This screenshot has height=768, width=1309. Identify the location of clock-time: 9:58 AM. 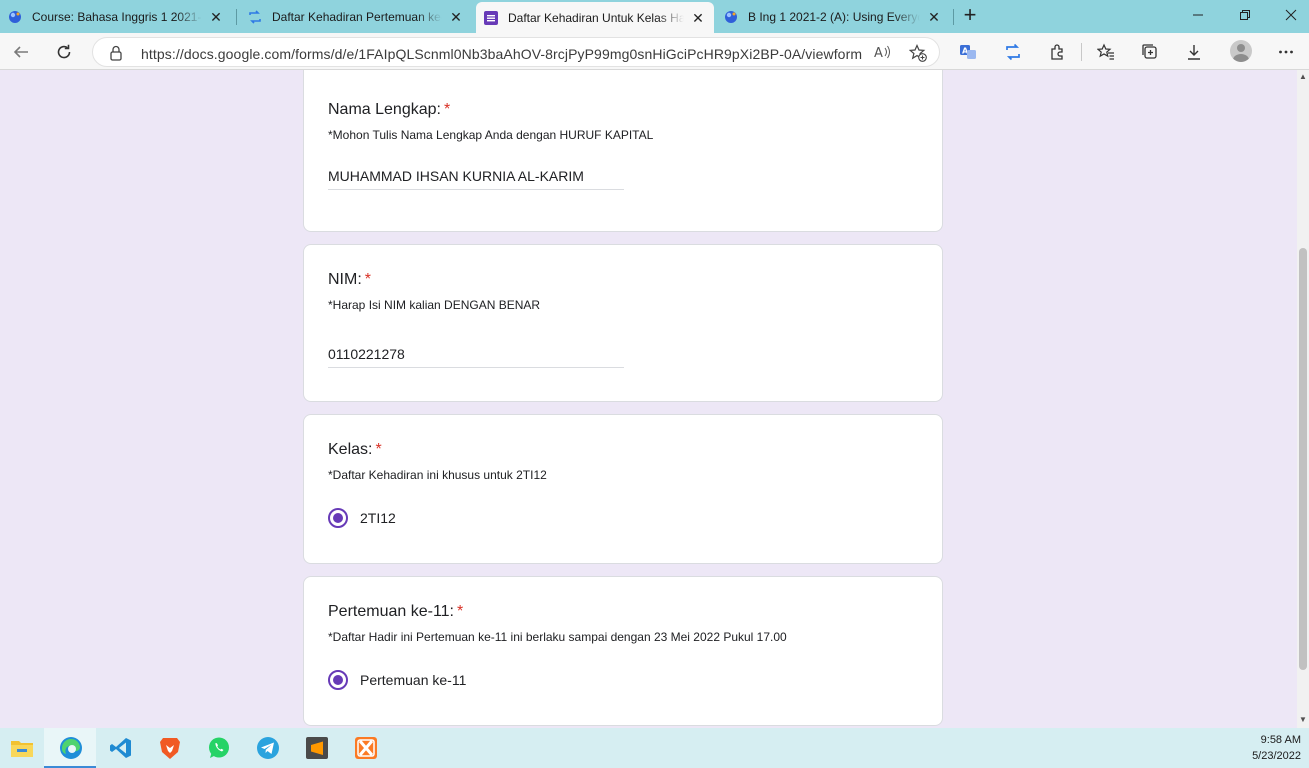
(1280, 740).